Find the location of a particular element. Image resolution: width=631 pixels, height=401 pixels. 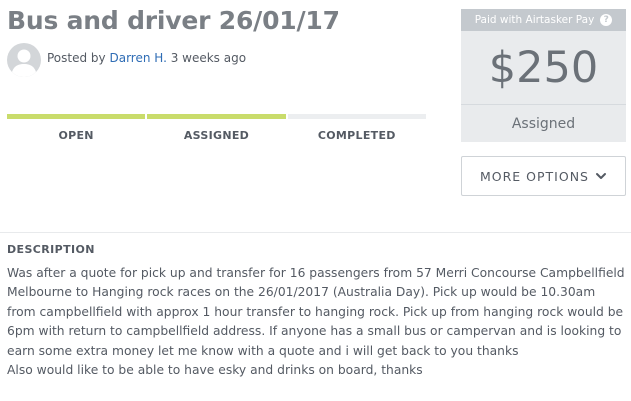

status-label-completed: COMPLETED is located at coordinates (356, 135).